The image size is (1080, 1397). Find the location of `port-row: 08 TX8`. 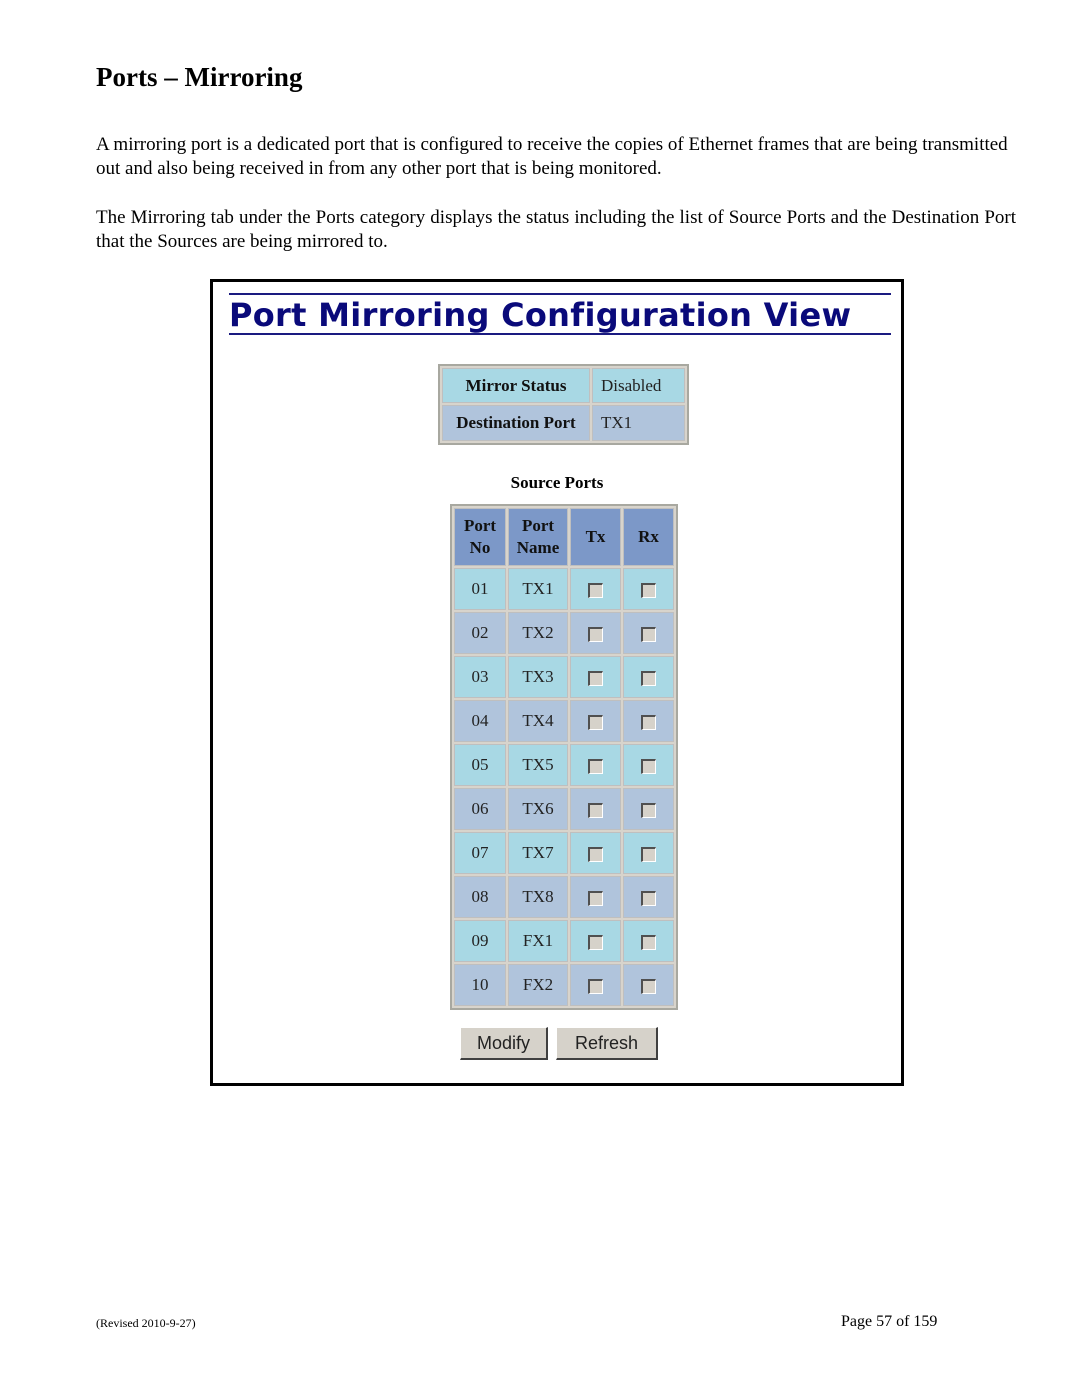

port-row: 08 TX8 is located at coordinates (564, 897).